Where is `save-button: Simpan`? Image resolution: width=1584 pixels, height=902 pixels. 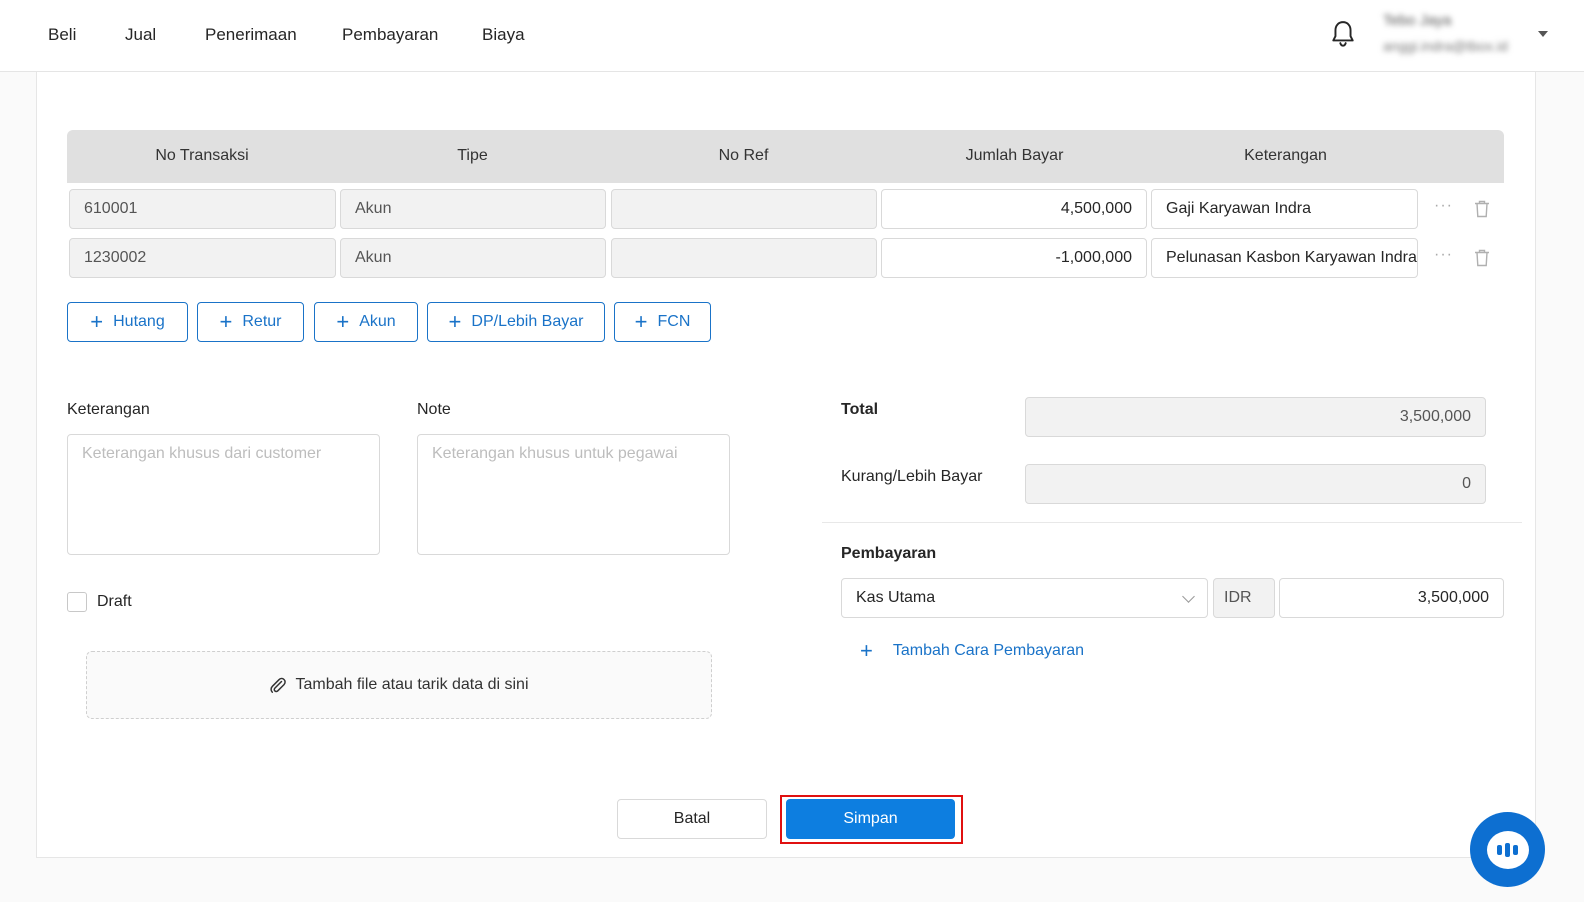
save-button: Simpan is located at coordinates (870, 819).